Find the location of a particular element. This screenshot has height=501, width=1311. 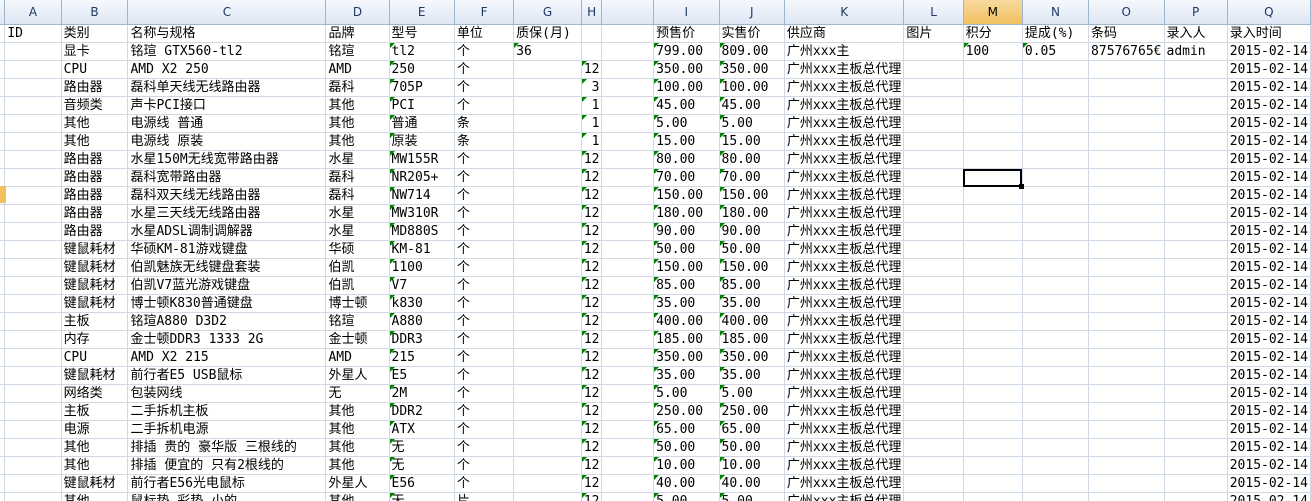

cell-pre-price: 80.00 is located at coordinates (686, 159).